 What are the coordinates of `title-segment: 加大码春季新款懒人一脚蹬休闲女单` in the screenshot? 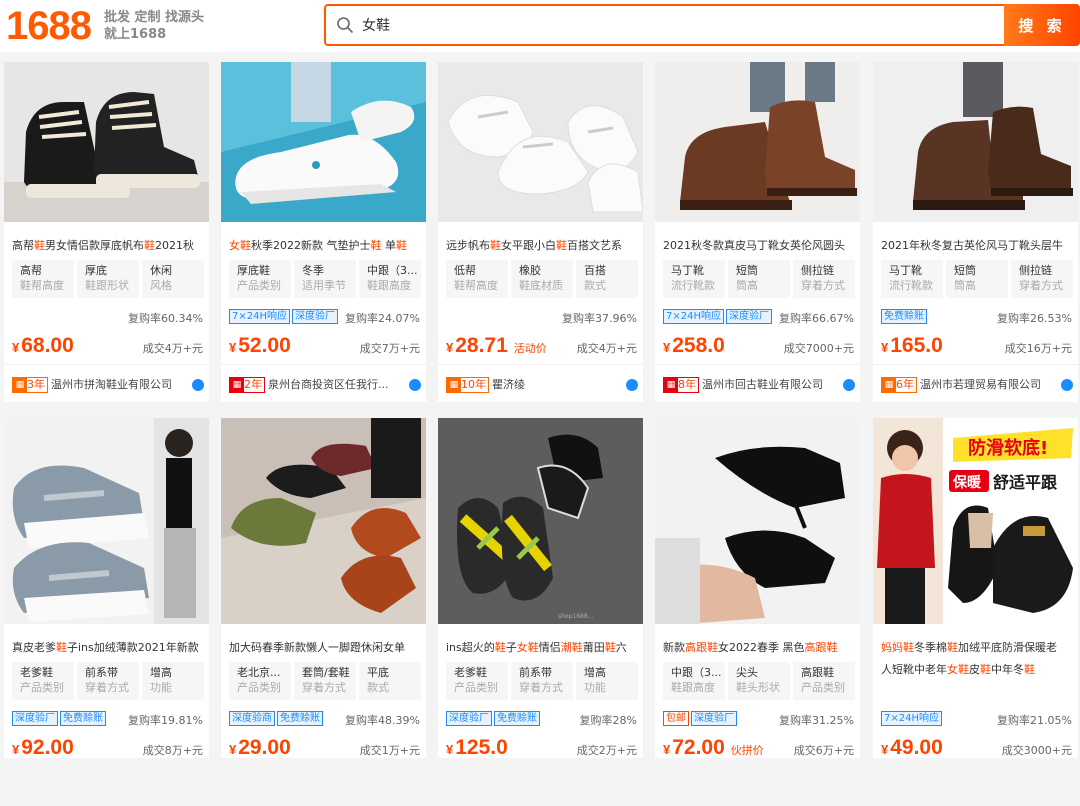 It's located at (317, 647).